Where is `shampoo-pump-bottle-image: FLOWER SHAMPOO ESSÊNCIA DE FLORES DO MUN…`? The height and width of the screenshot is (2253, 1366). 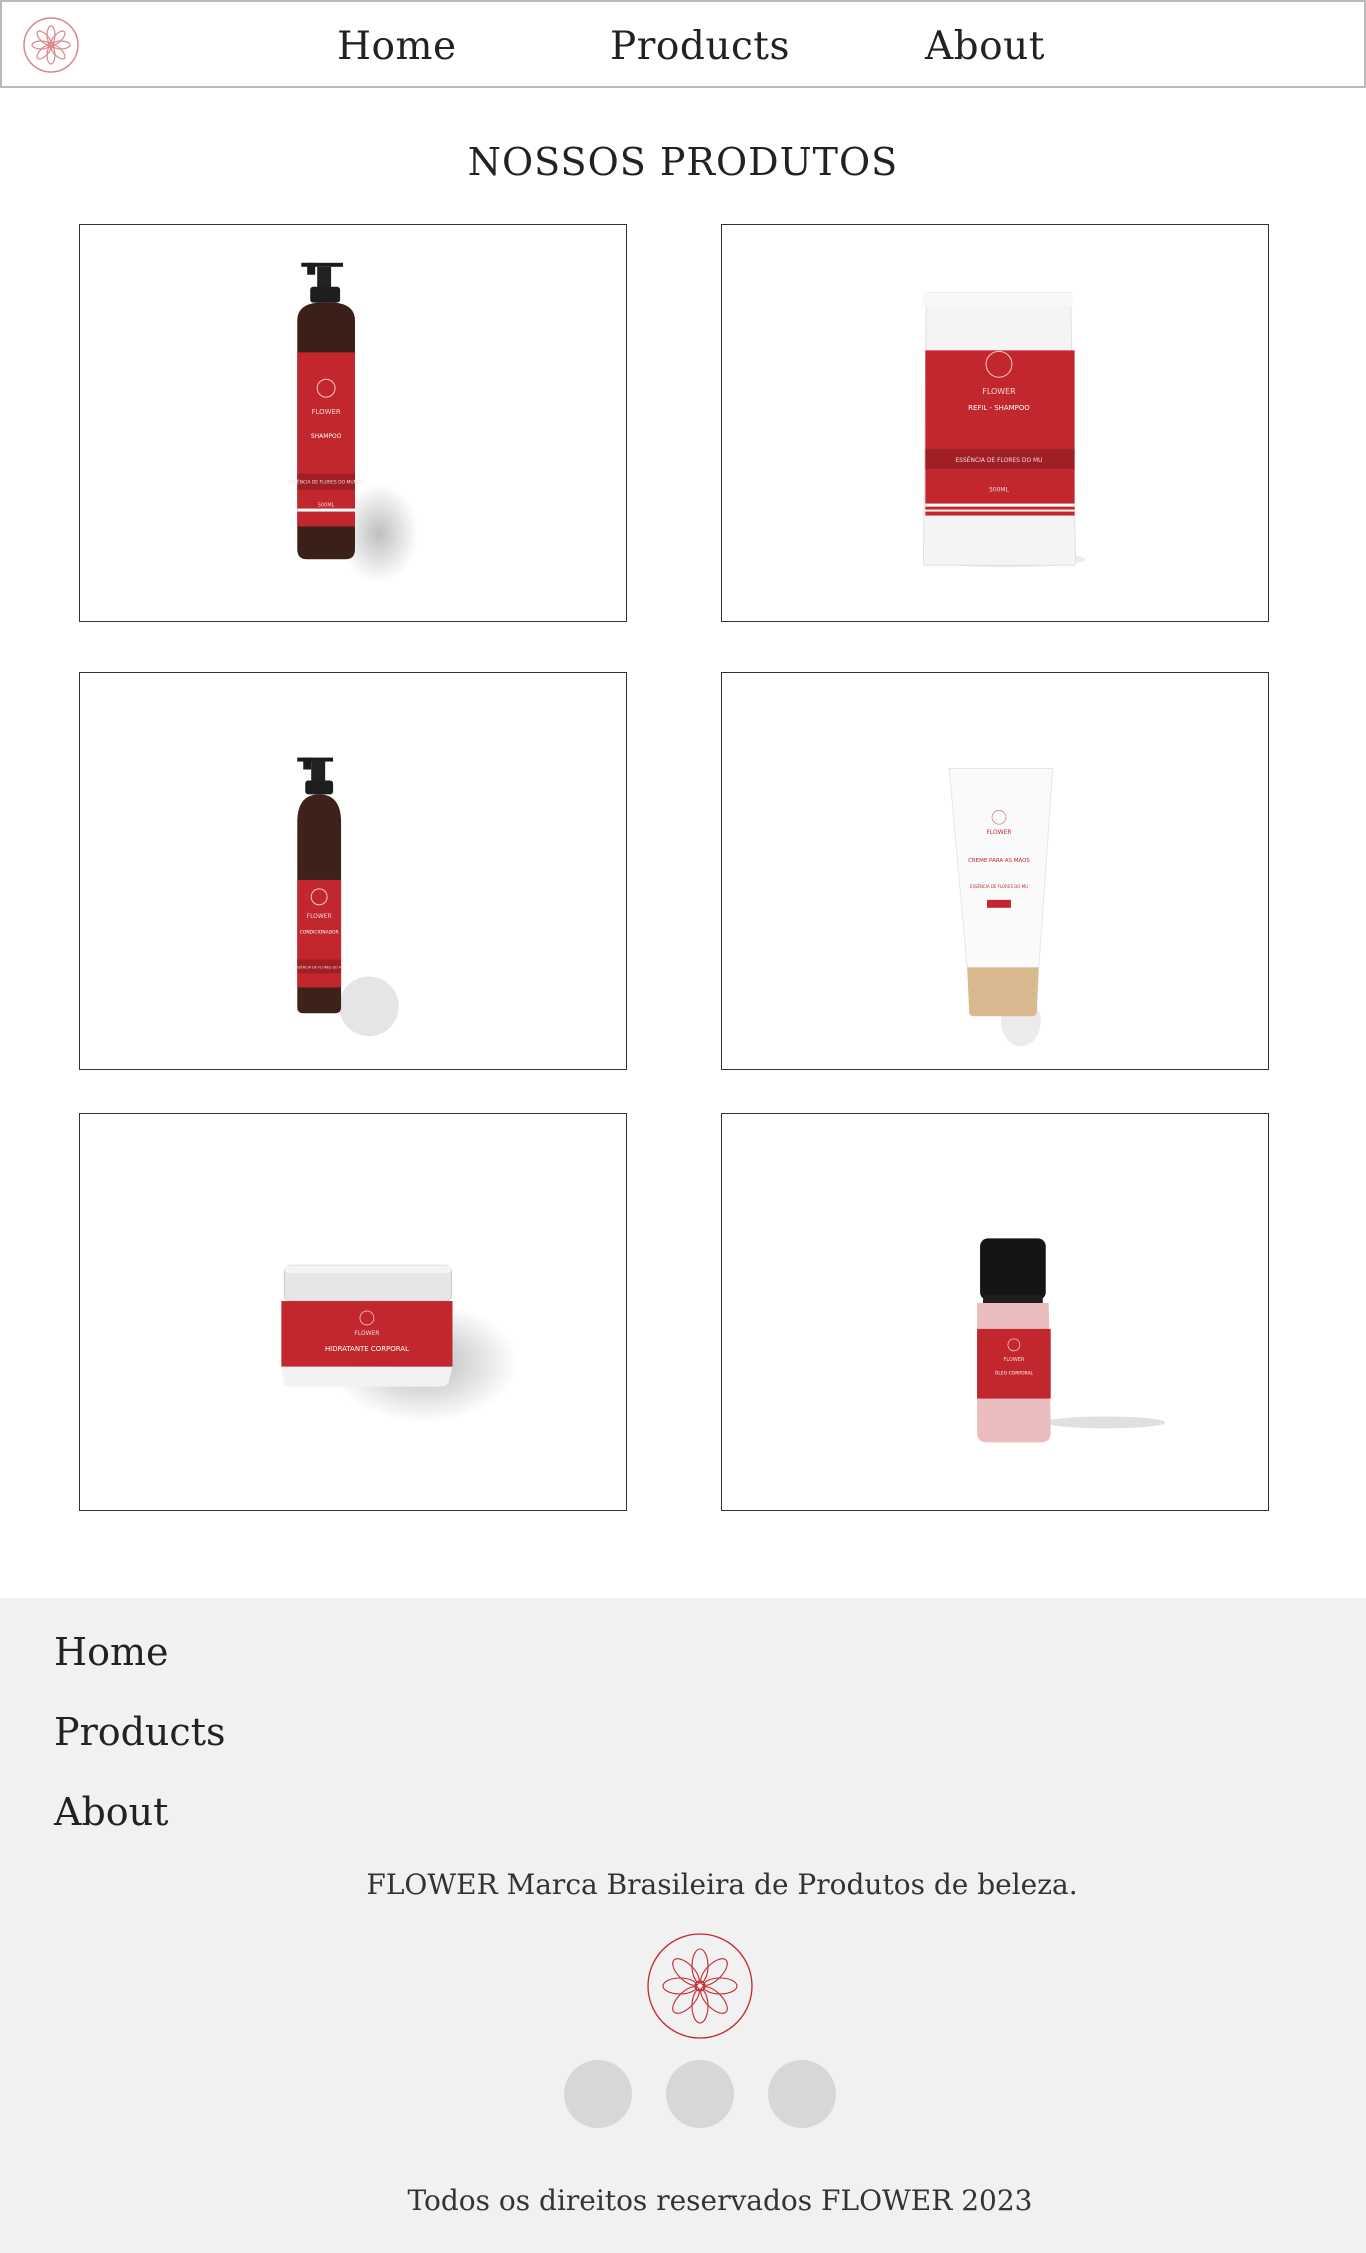
shampoo-pump-bottle-image: FLOWER SHAMPOO ESSÊNCIA DE FLORES DO MUN… is located at coordinates (353, 423).